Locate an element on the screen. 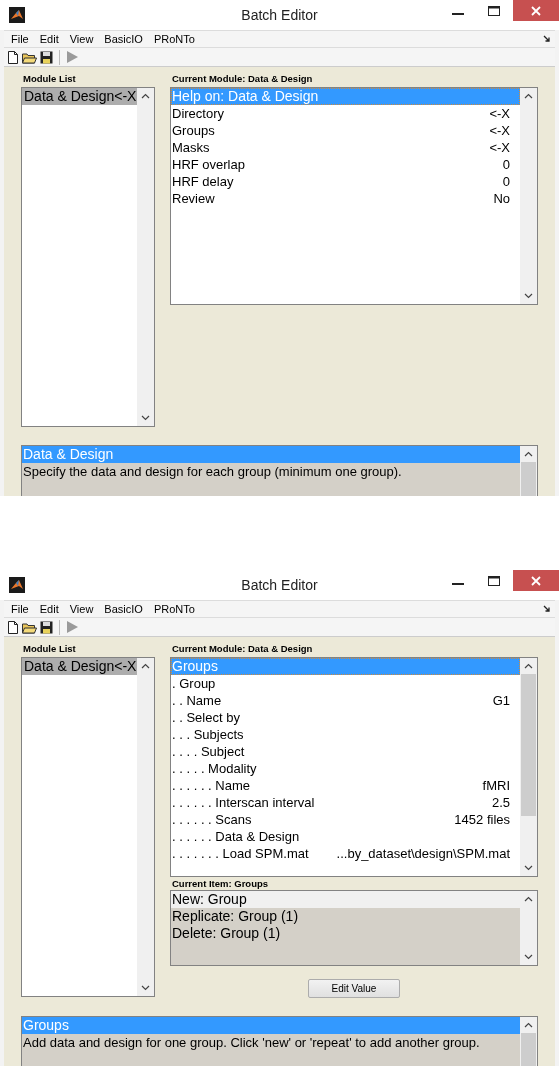 This screenshot has height=1066, width=559. item-value: 0 is located at coordinates (506, 164).